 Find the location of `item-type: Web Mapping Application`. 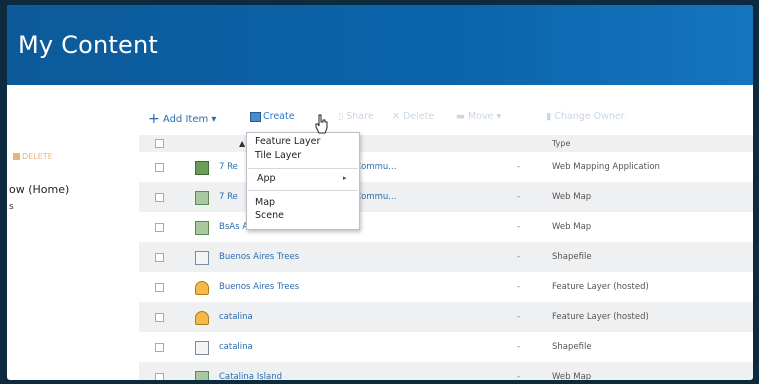

item-type: Web Mapping Application is located at coordinates (606, 167).